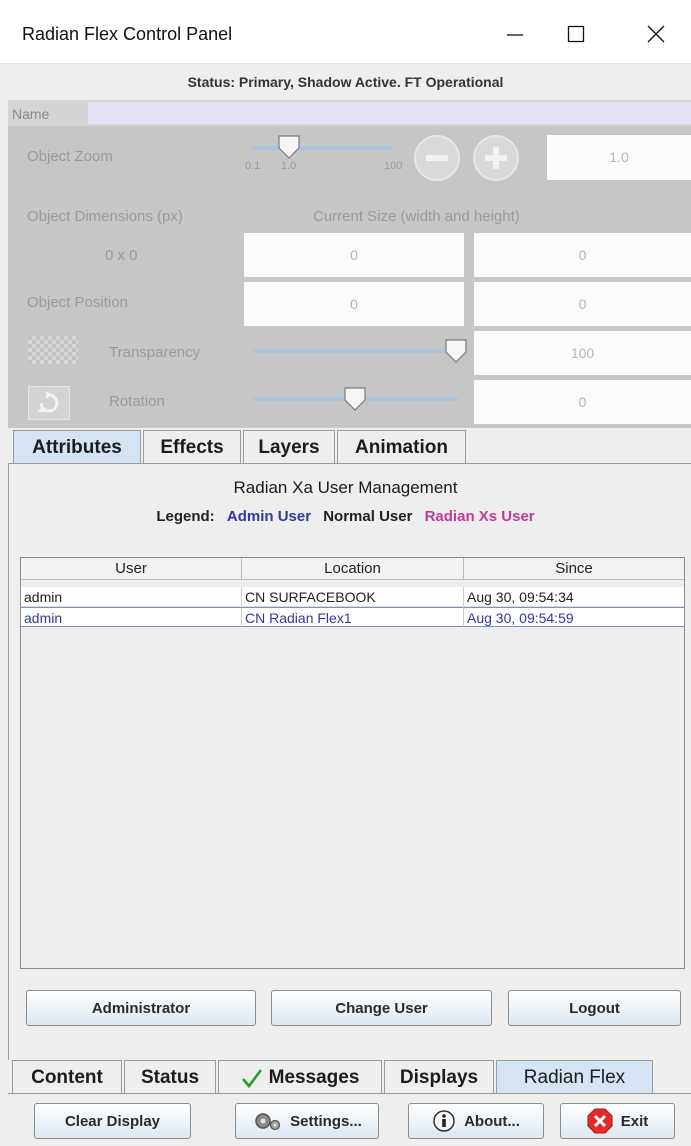 The image size is (691, 1146). I want to click on table-cell-since: Aug 30, 09:54:34, so click(574, 597).